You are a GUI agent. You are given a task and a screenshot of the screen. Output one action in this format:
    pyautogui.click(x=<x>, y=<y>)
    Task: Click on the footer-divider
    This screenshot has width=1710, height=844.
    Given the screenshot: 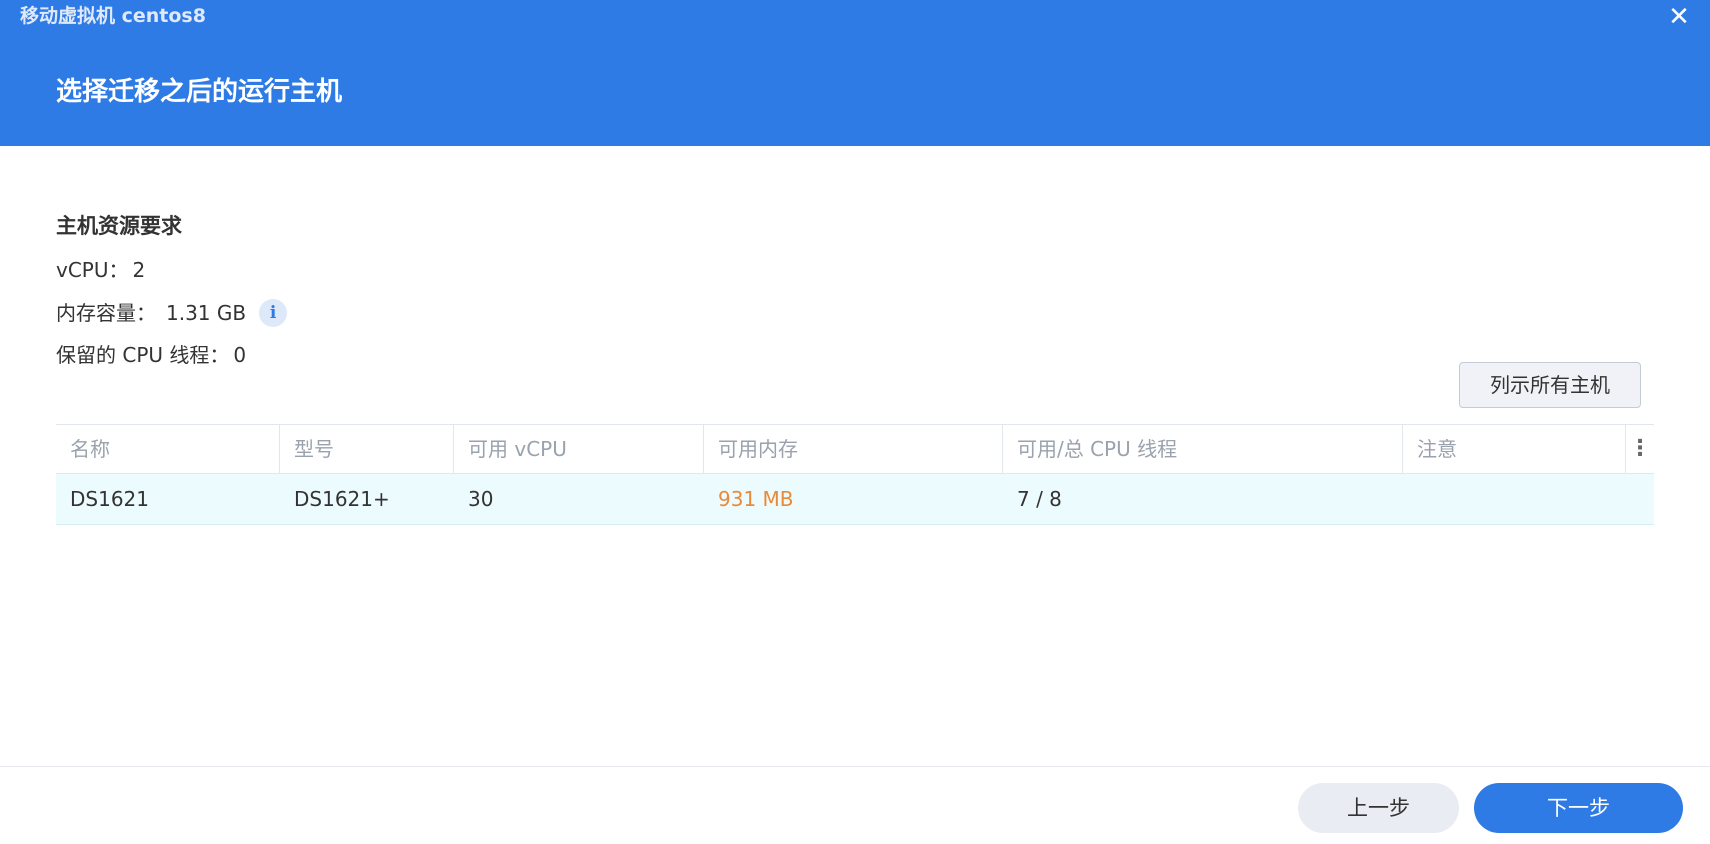 What is the action you would take?
    pyautogui.click(x=855, y=766)
    